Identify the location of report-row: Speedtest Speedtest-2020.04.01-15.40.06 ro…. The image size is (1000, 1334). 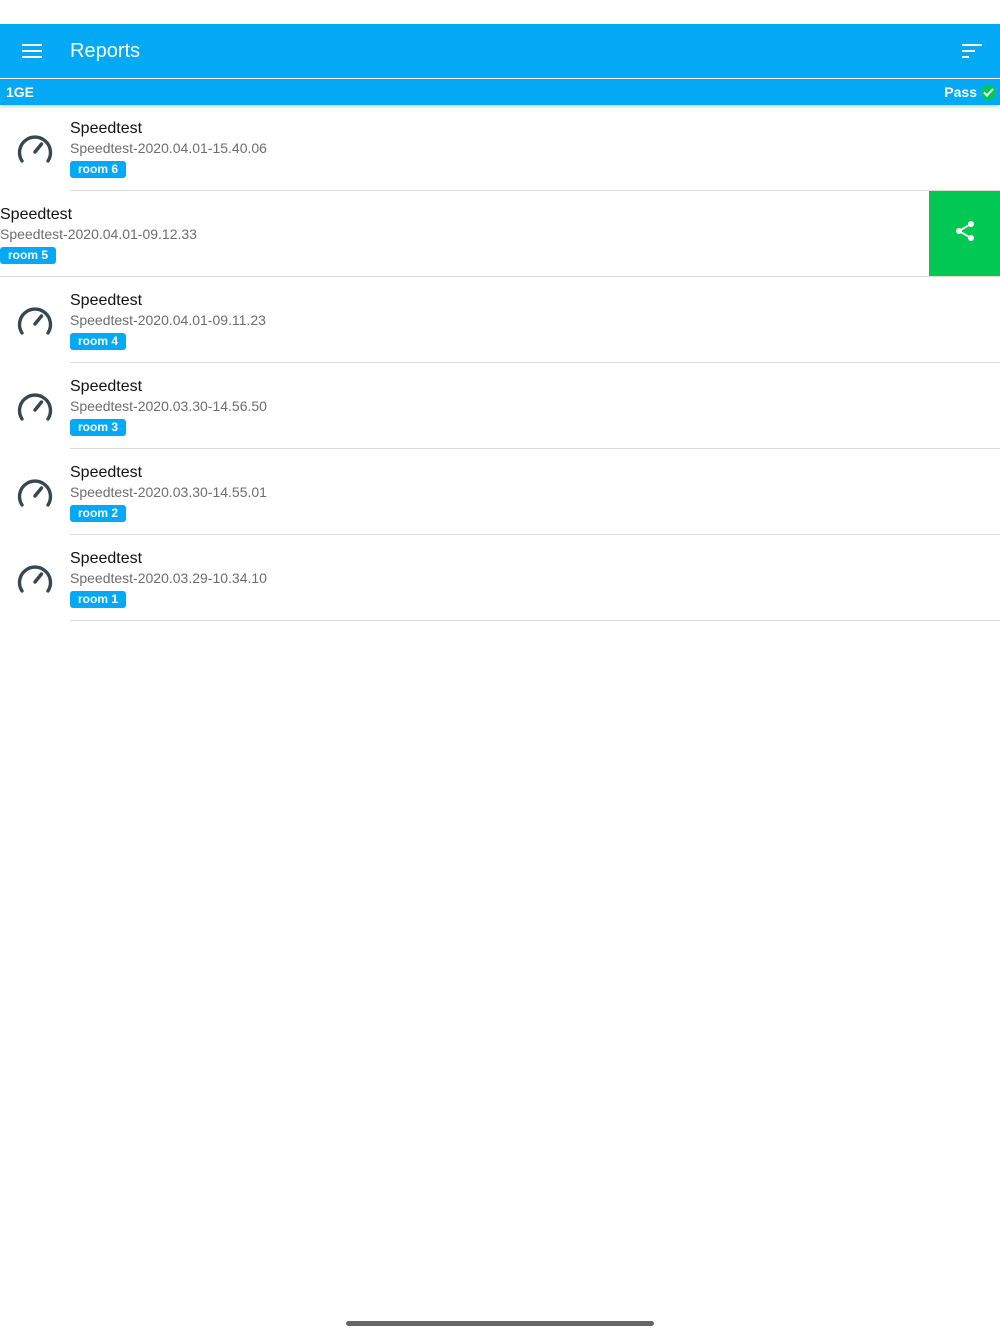
(500, 148).